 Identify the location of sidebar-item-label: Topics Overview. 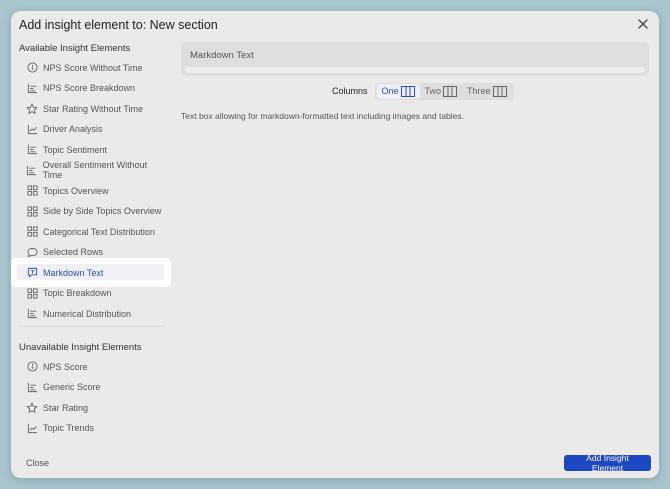
(76, 190).